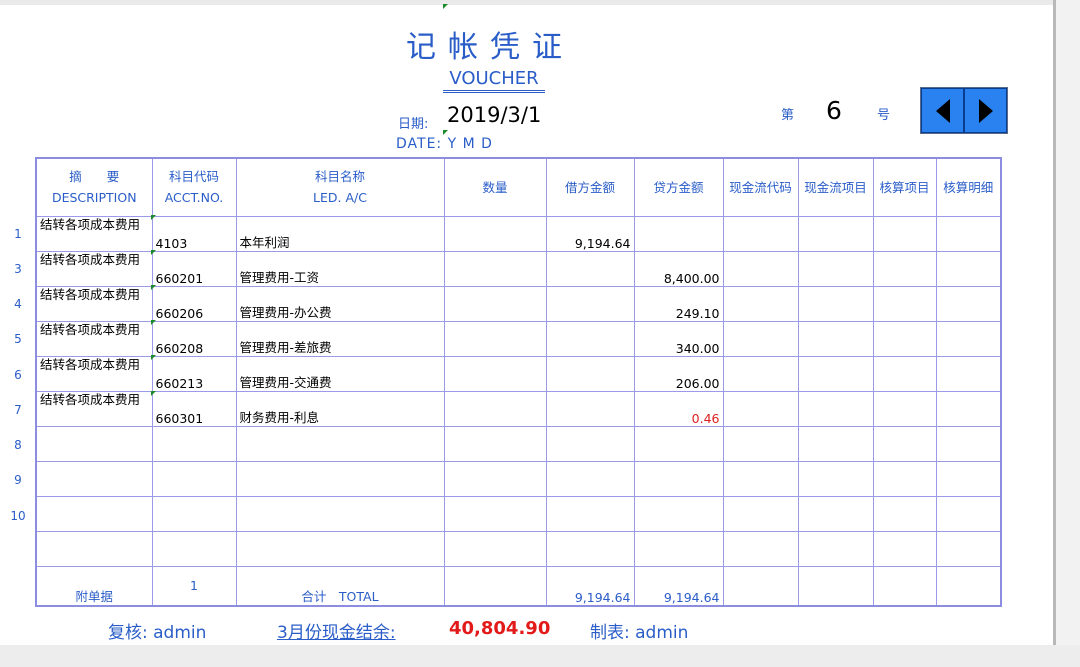  What do you see at coordinates (495, 187) in the screenshot?
I see `col-quantity: 数量` at bounding box center [495, 187].